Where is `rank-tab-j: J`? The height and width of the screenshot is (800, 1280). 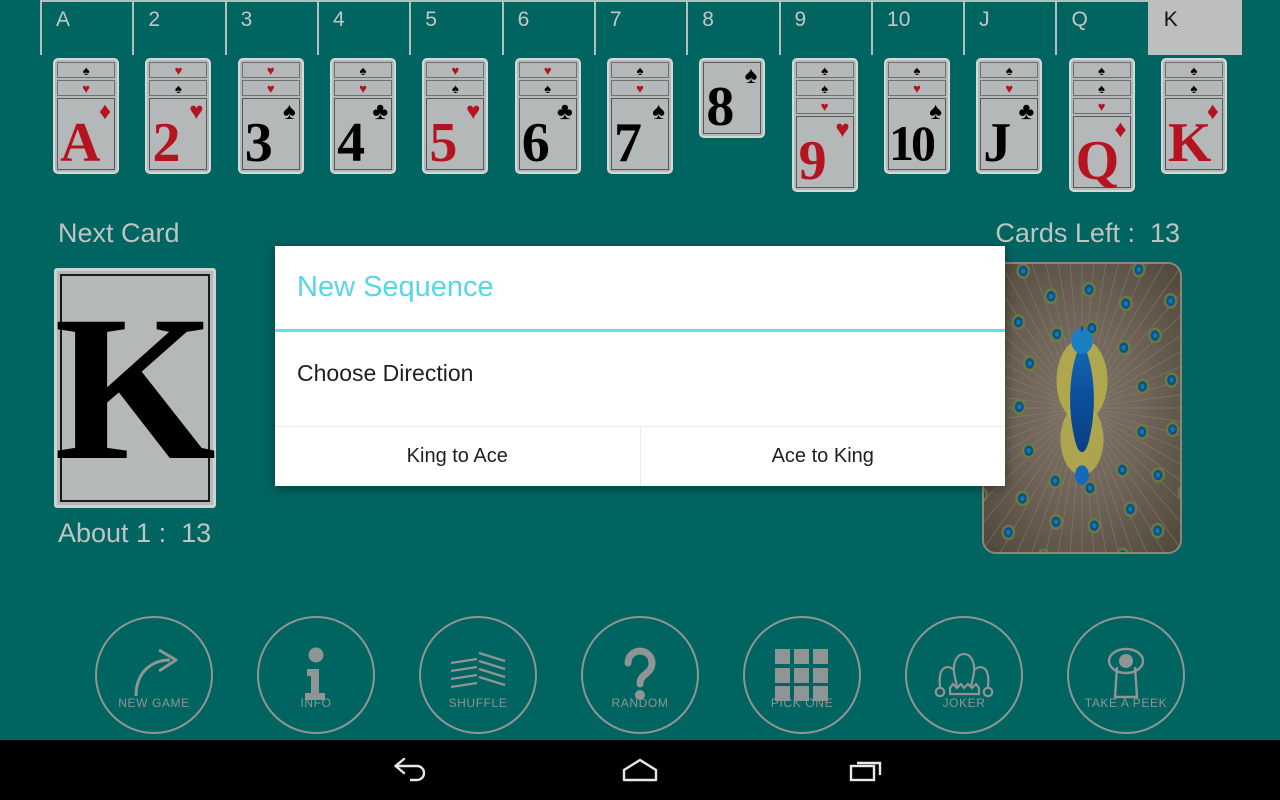
rank-tab-j: J is located at coordinates (1010, 27).